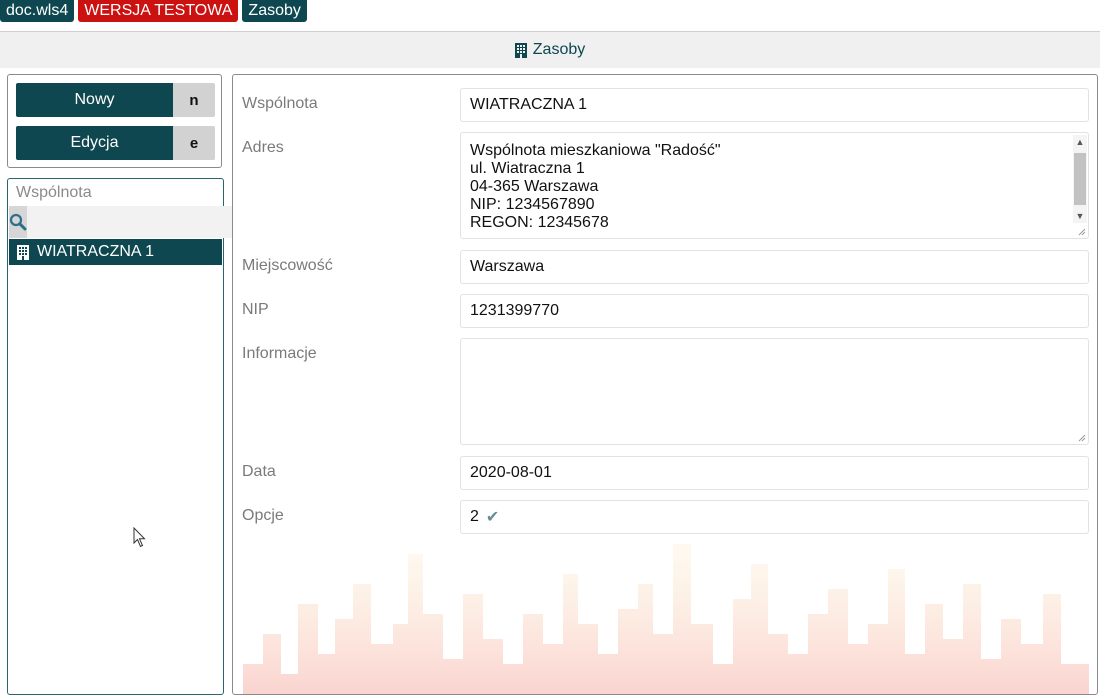 Image resolution: width=1100 pixels, height=700 pixels. What do you see at coordinates (263, 515) in the screenshot?
I see `options-label: Opcje` at bounding box center [263, 515].